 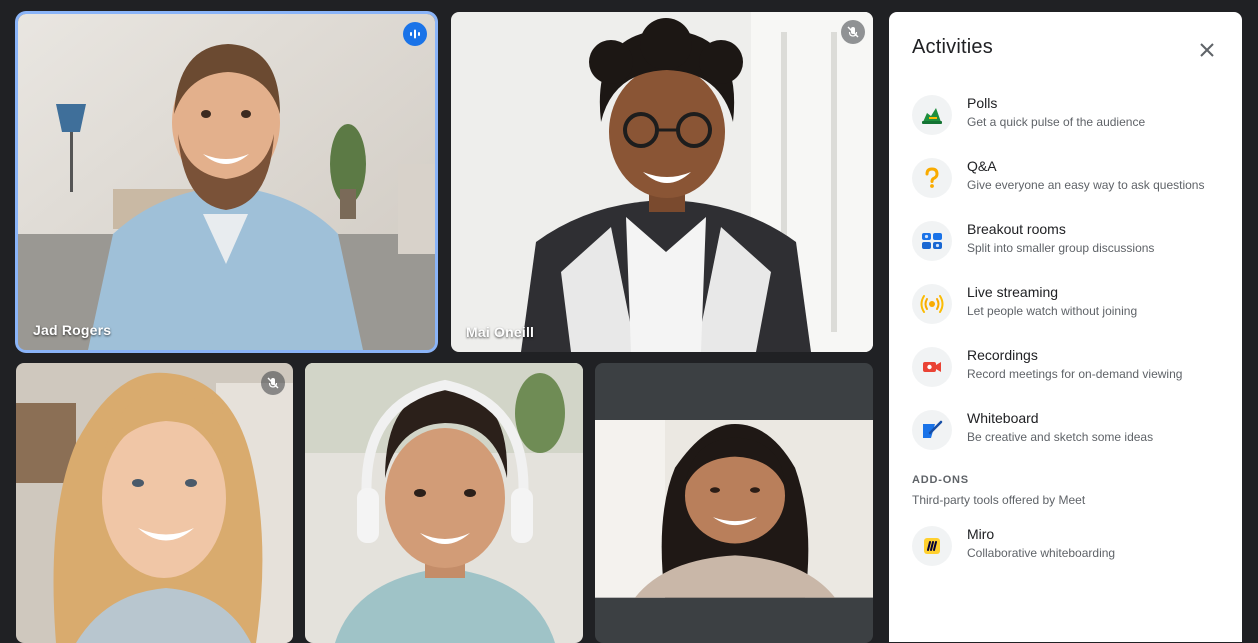 I want to click on close-icon, so click(x=1207, y=50).